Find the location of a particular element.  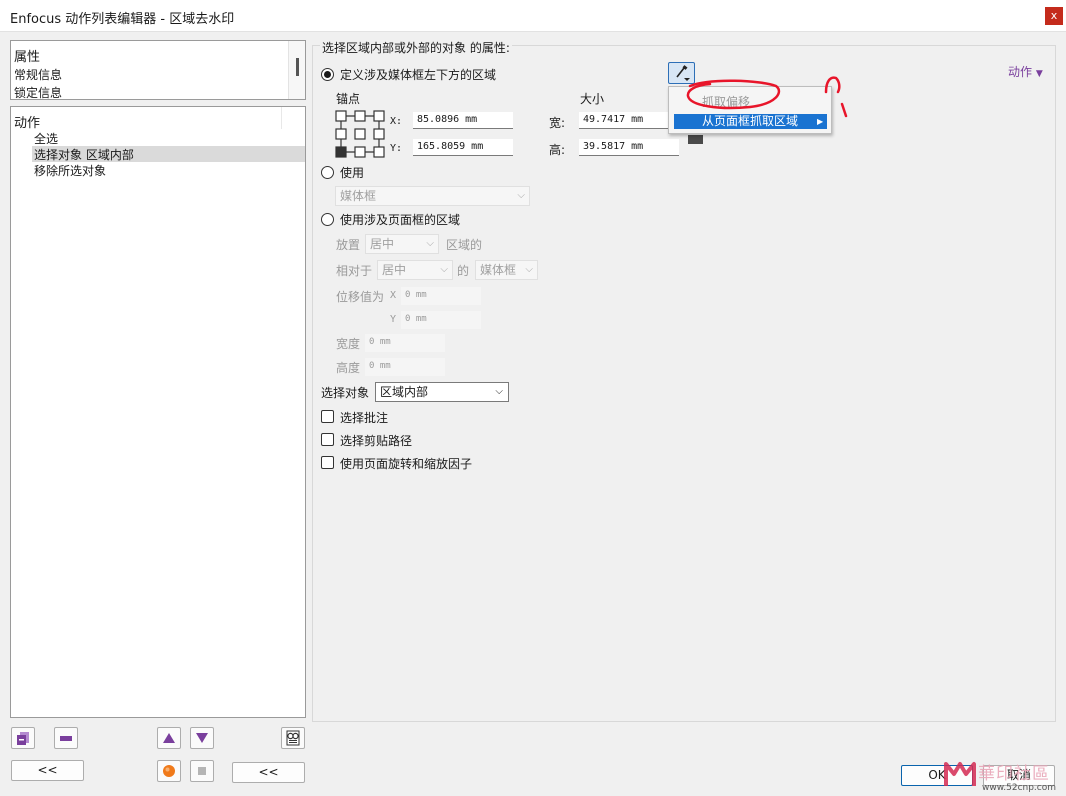

dropdown-arrow-icon: ▼ is located at coordinates (1039, 74).